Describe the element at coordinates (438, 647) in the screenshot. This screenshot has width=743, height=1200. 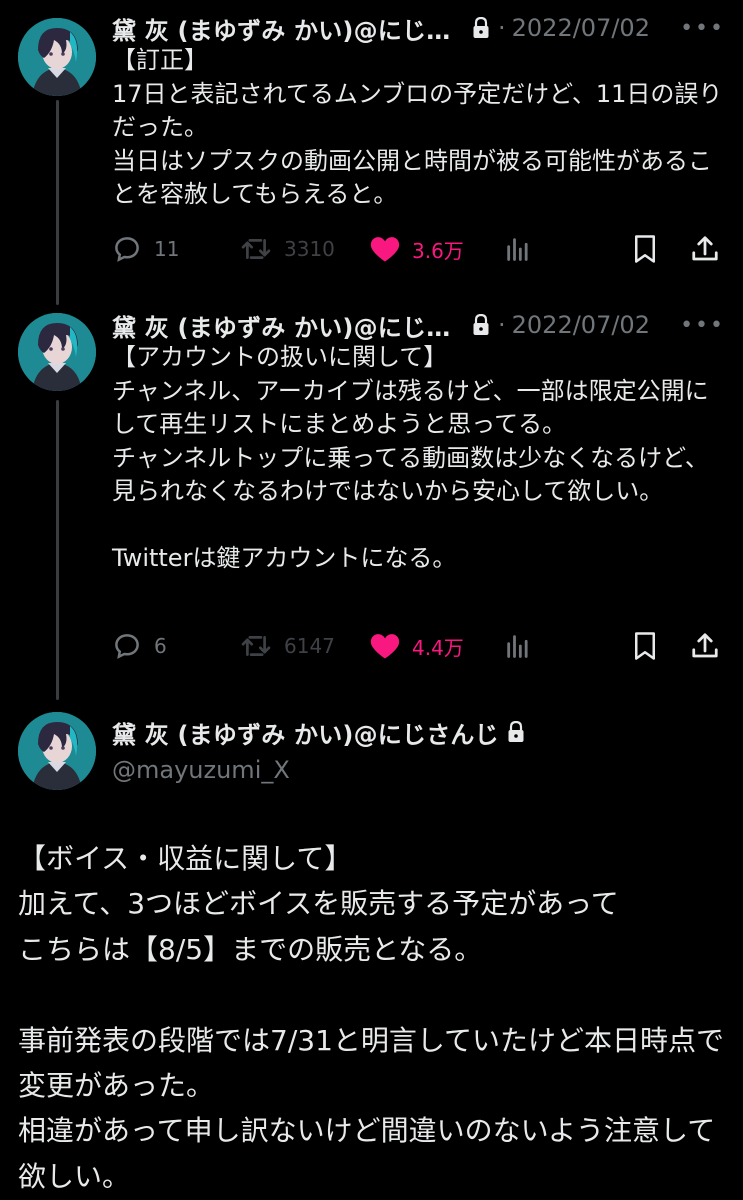
I see `like-count: 4.4万` at that location.